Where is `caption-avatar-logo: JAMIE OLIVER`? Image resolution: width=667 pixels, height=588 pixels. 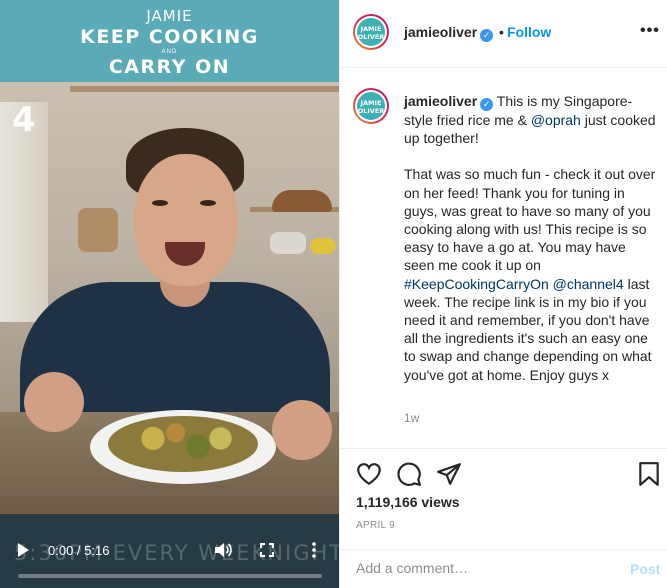 caption-avatar-logo: JAMIE OLIVER is located at coordinates (371, 106).